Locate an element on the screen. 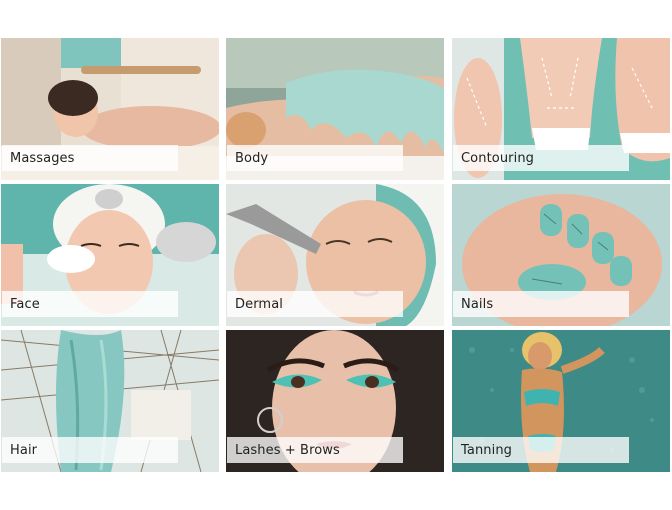 This screenshot has height=510, width=672. tile-body: Body is located at coordinates (335, 109).